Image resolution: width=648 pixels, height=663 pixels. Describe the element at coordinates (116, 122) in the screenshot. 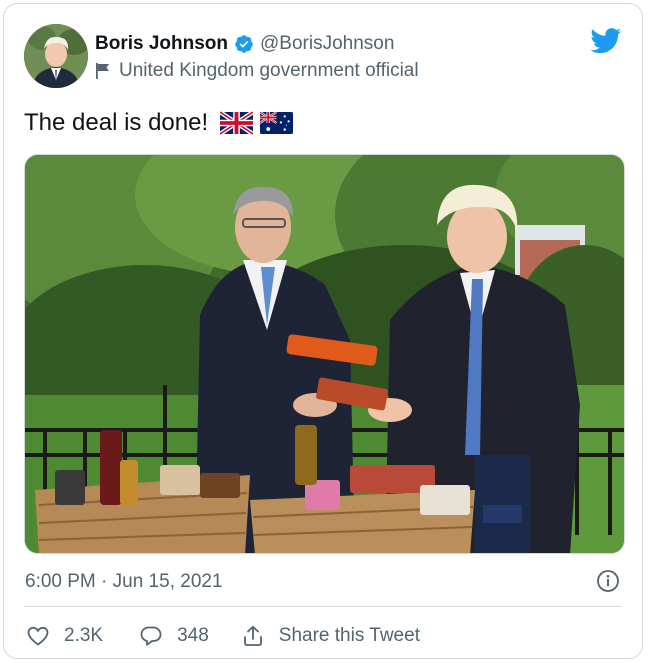

I see `tweet-body: The deal is done!` at that location.